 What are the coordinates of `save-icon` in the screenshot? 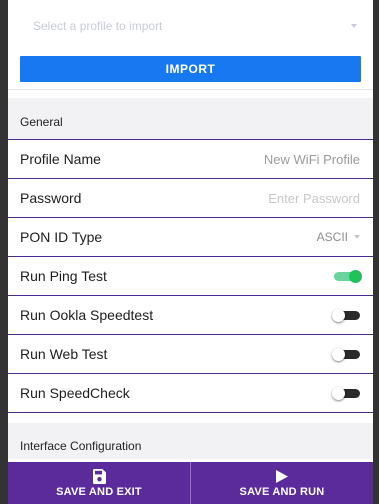 It's located at (99, 476).